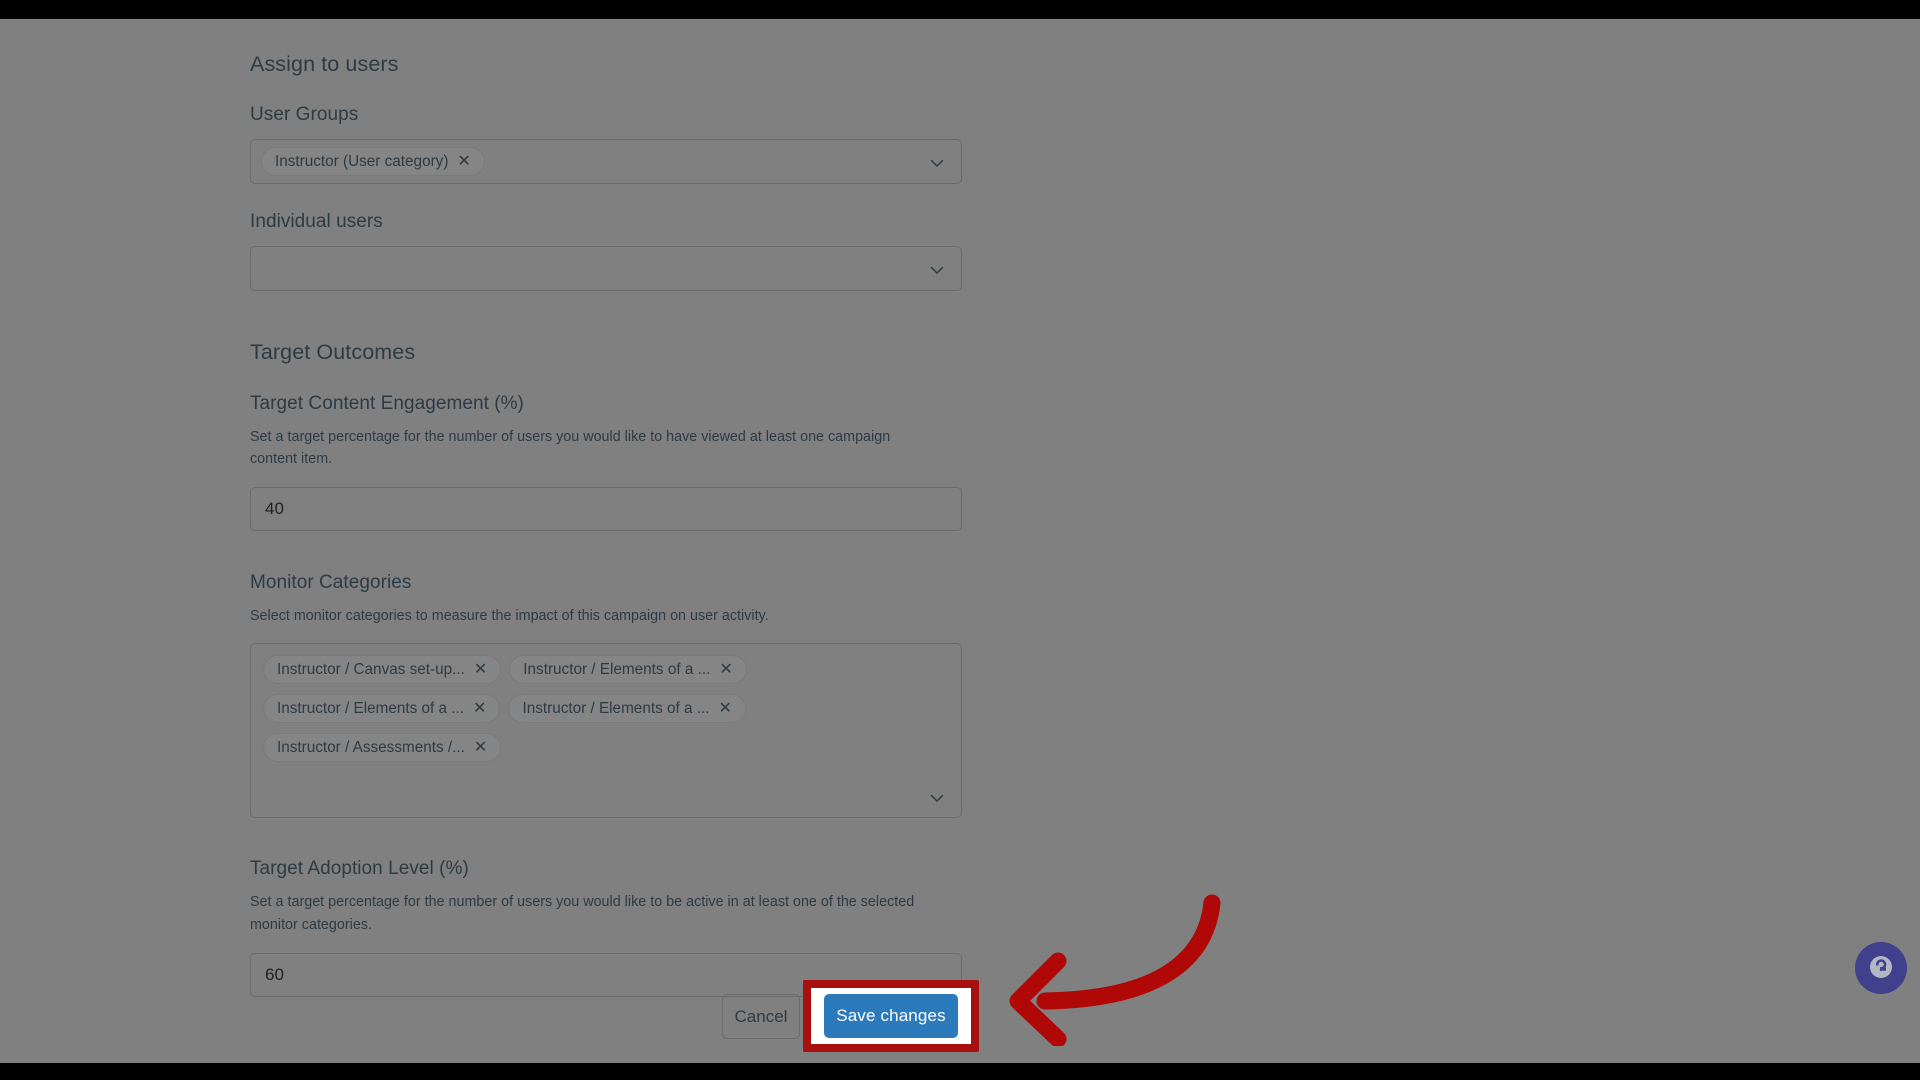 This screenshot has width=1920, height=1080. I want to click on target-outcomes-heading: Target Outcomes, so click(333, 352).